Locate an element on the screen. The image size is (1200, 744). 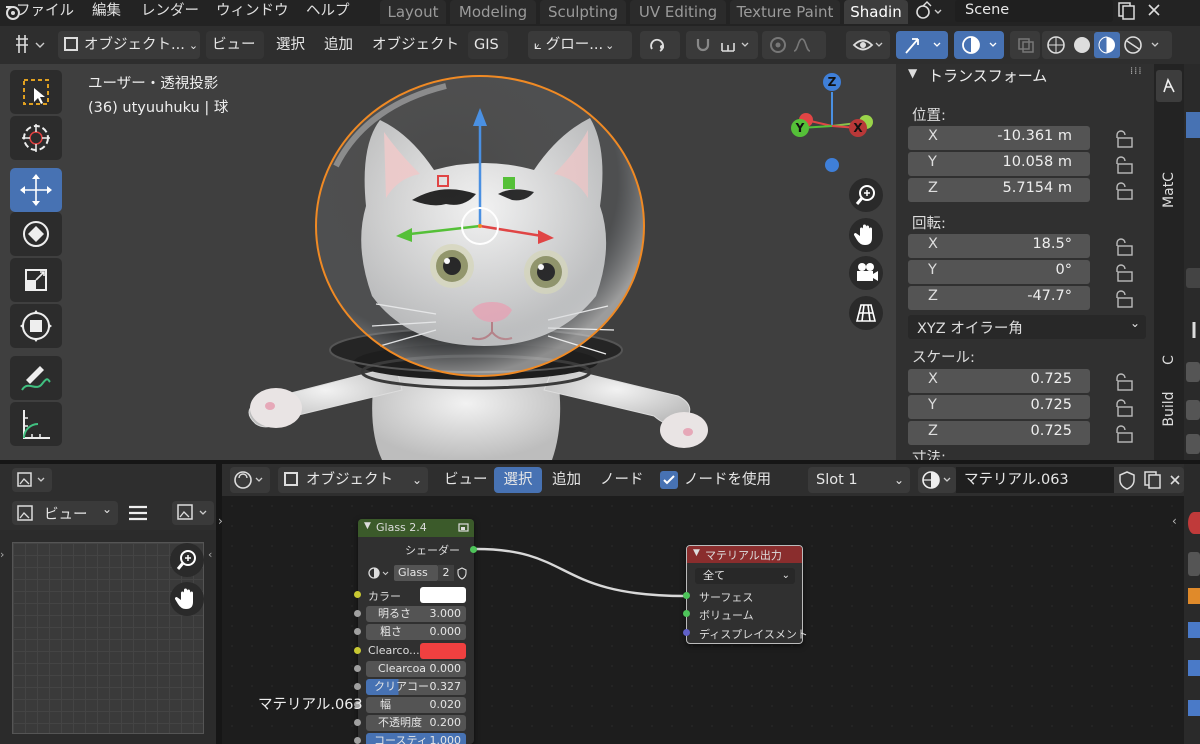
opacity-input-socket is located at coordinates (357, 722).